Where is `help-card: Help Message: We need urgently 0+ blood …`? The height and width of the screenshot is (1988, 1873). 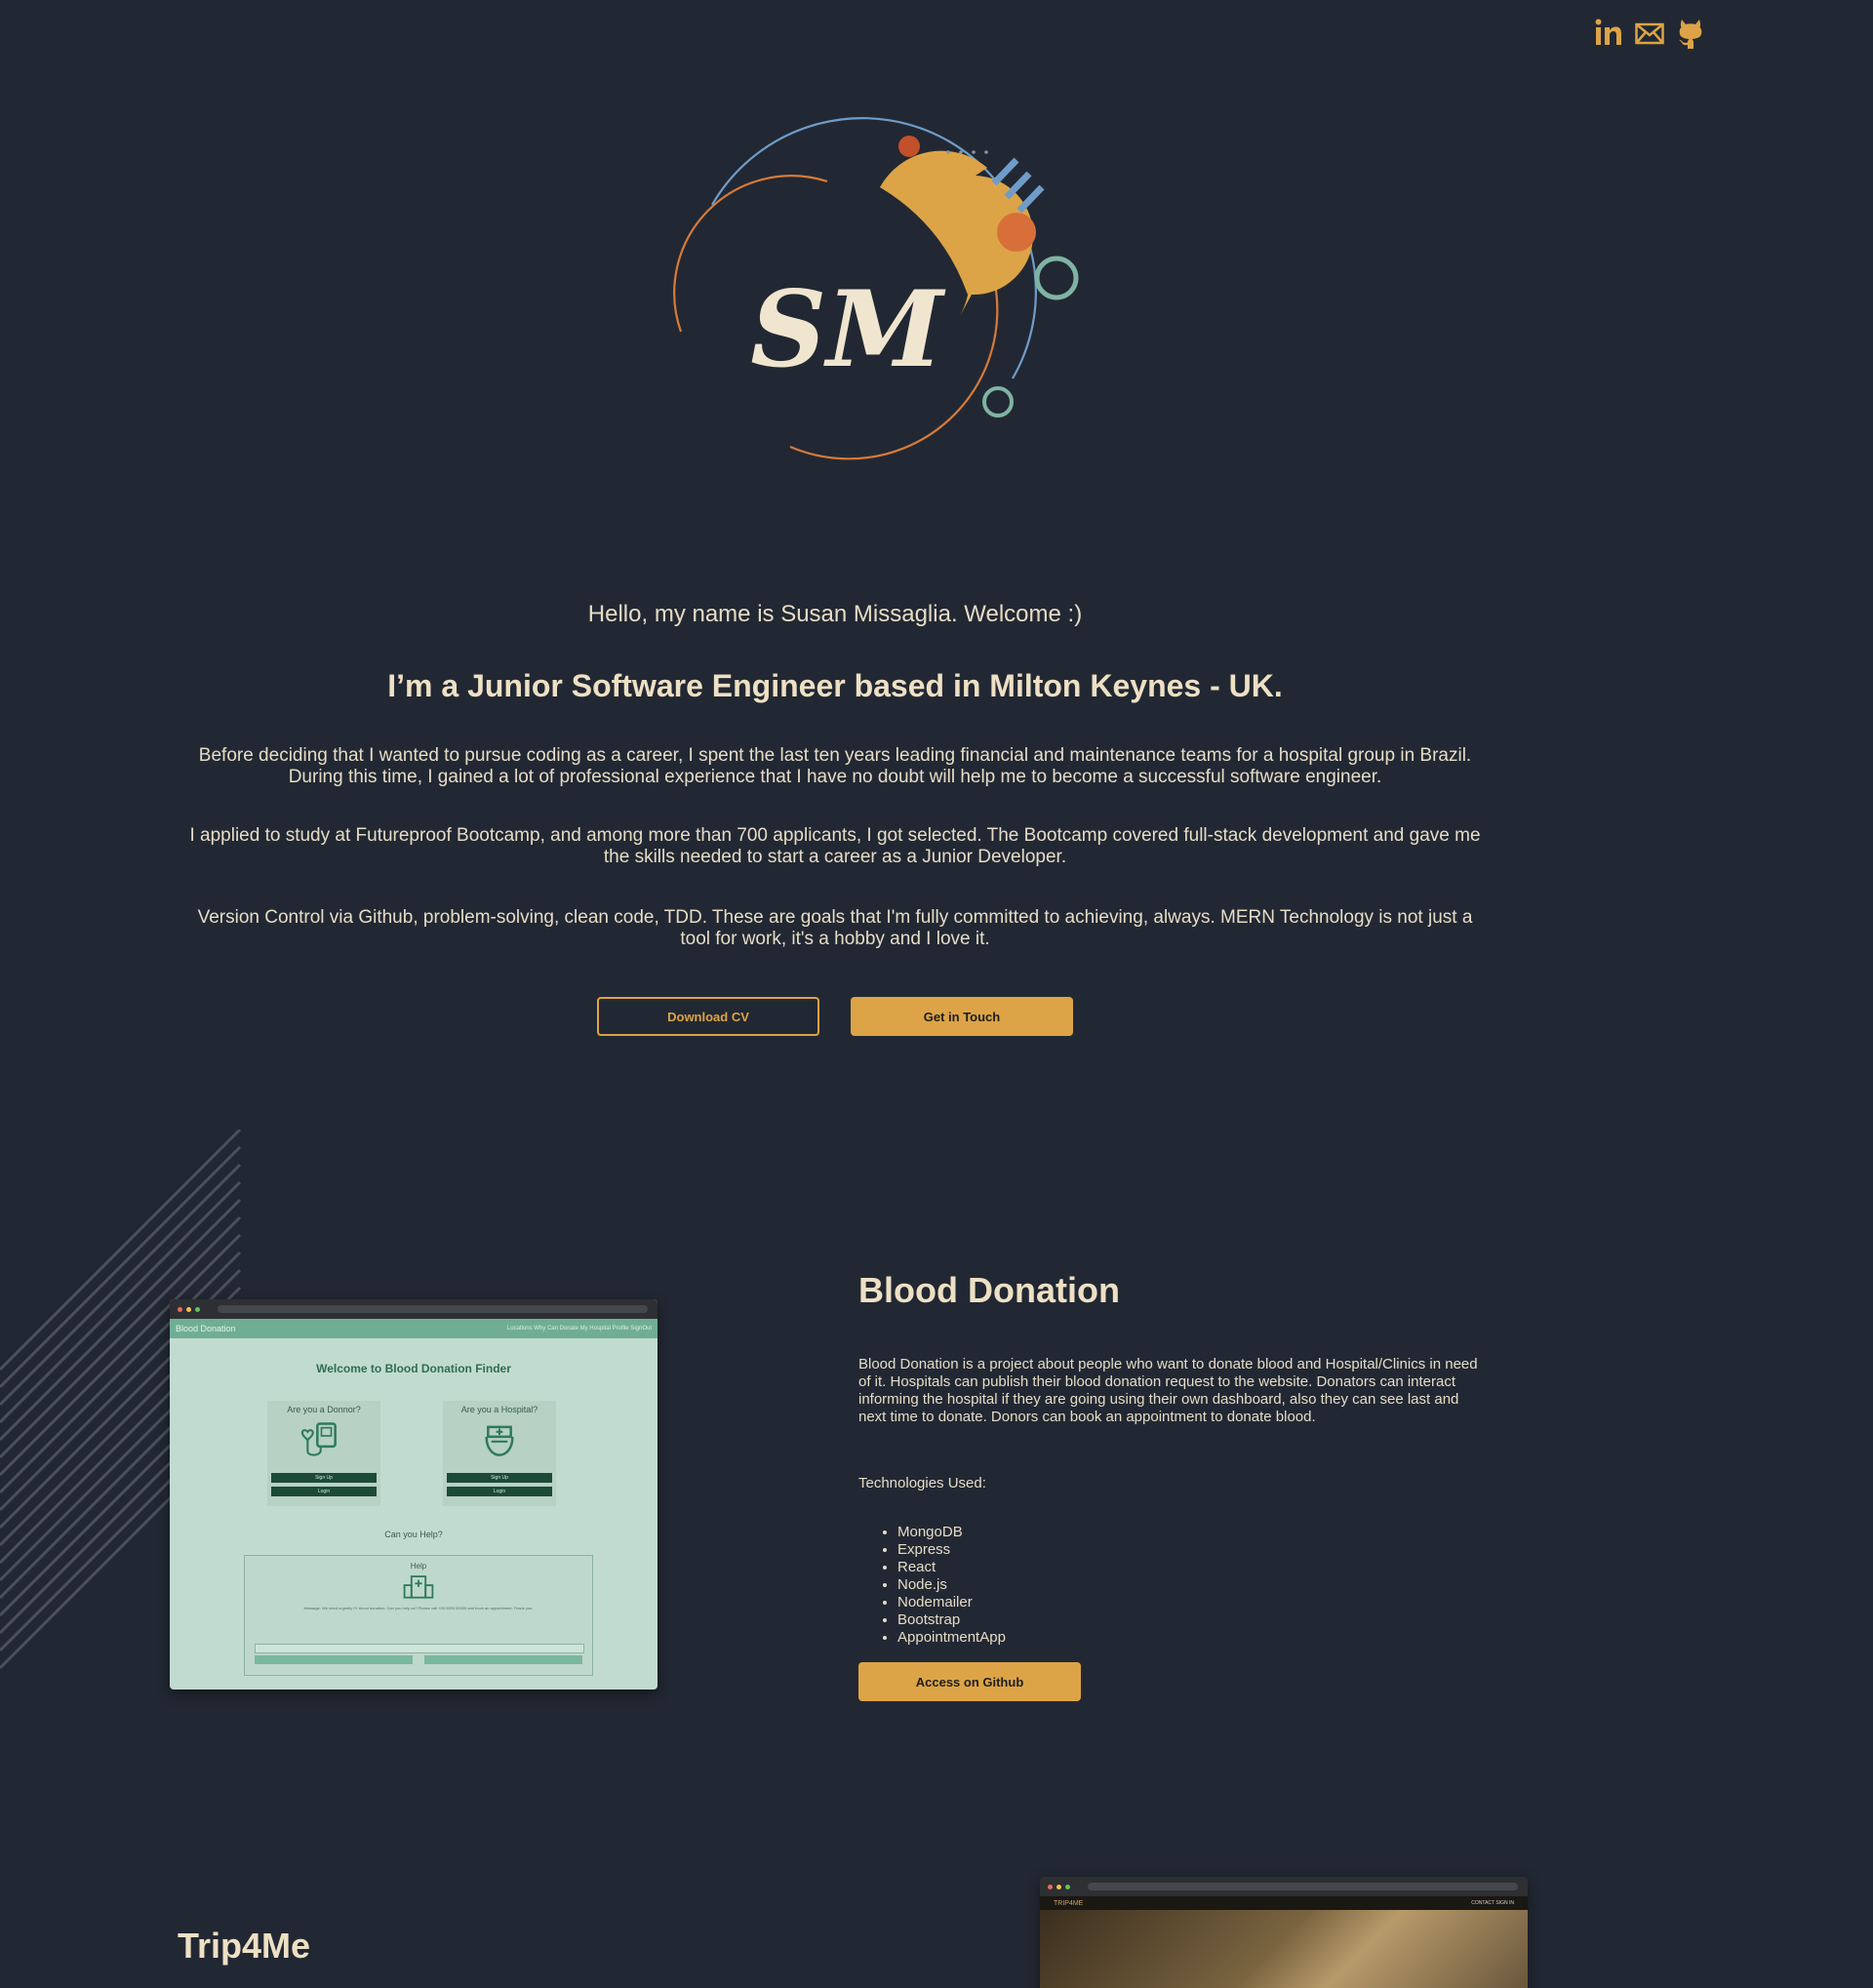
help-card: Help Message: We need urgently 0+ blood … is located at coordinates (418, 1615).